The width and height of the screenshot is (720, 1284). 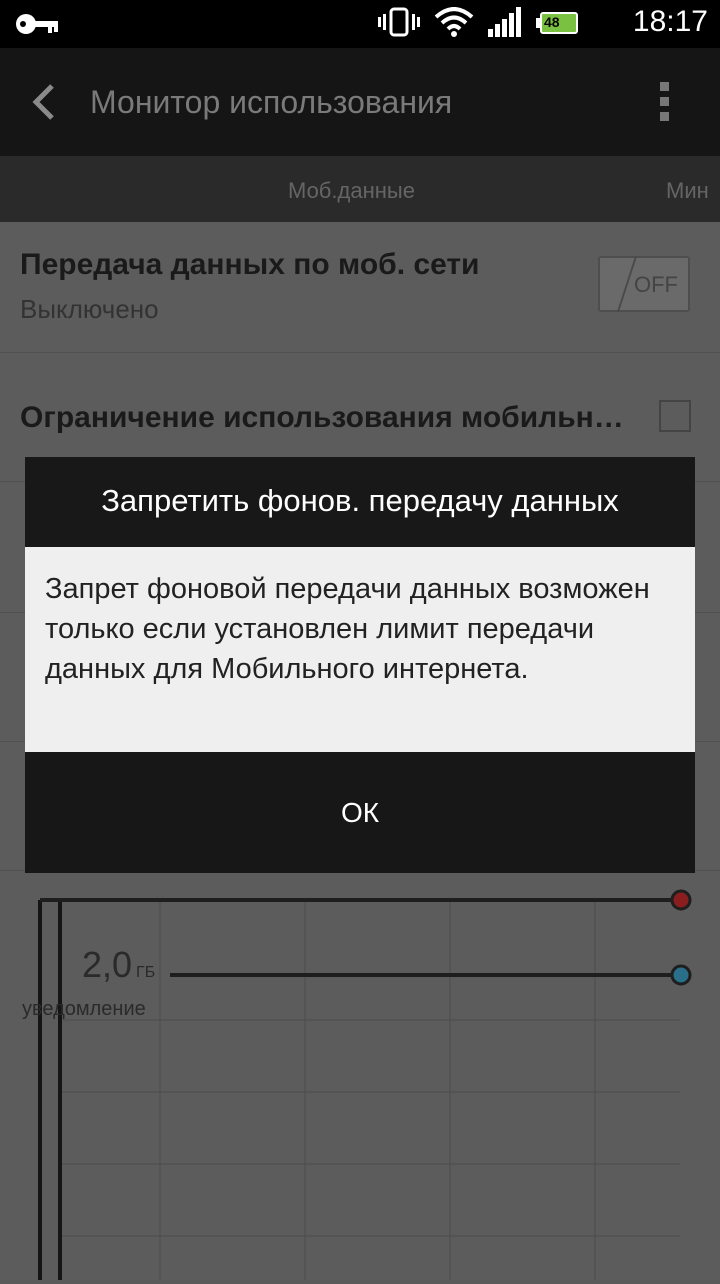 What do you see at coordinates (250, 264) in the screenshot?
I see `mobile-data-title: Передача данных по моб. сети` at bounding box center [250, 264].